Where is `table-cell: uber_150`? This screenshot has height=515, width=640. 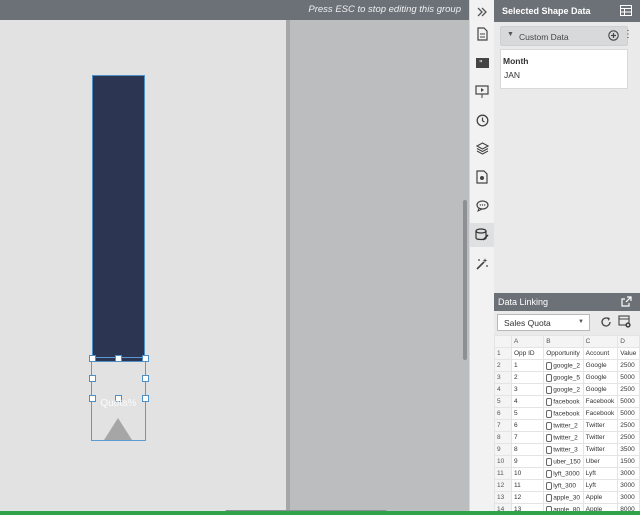
table-cell: uber_150 is located at coordinates (563, 461).